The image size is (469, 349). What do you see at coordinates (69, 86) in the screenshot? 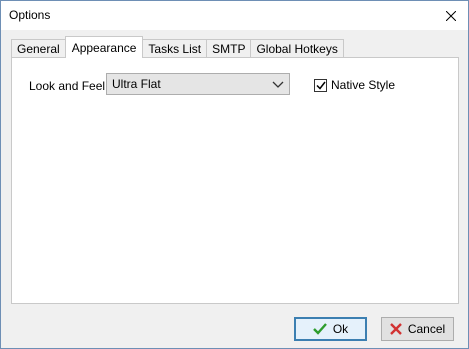
I see `look-and-feel-label: Look and Feel:` at bounding box center [69, 86].